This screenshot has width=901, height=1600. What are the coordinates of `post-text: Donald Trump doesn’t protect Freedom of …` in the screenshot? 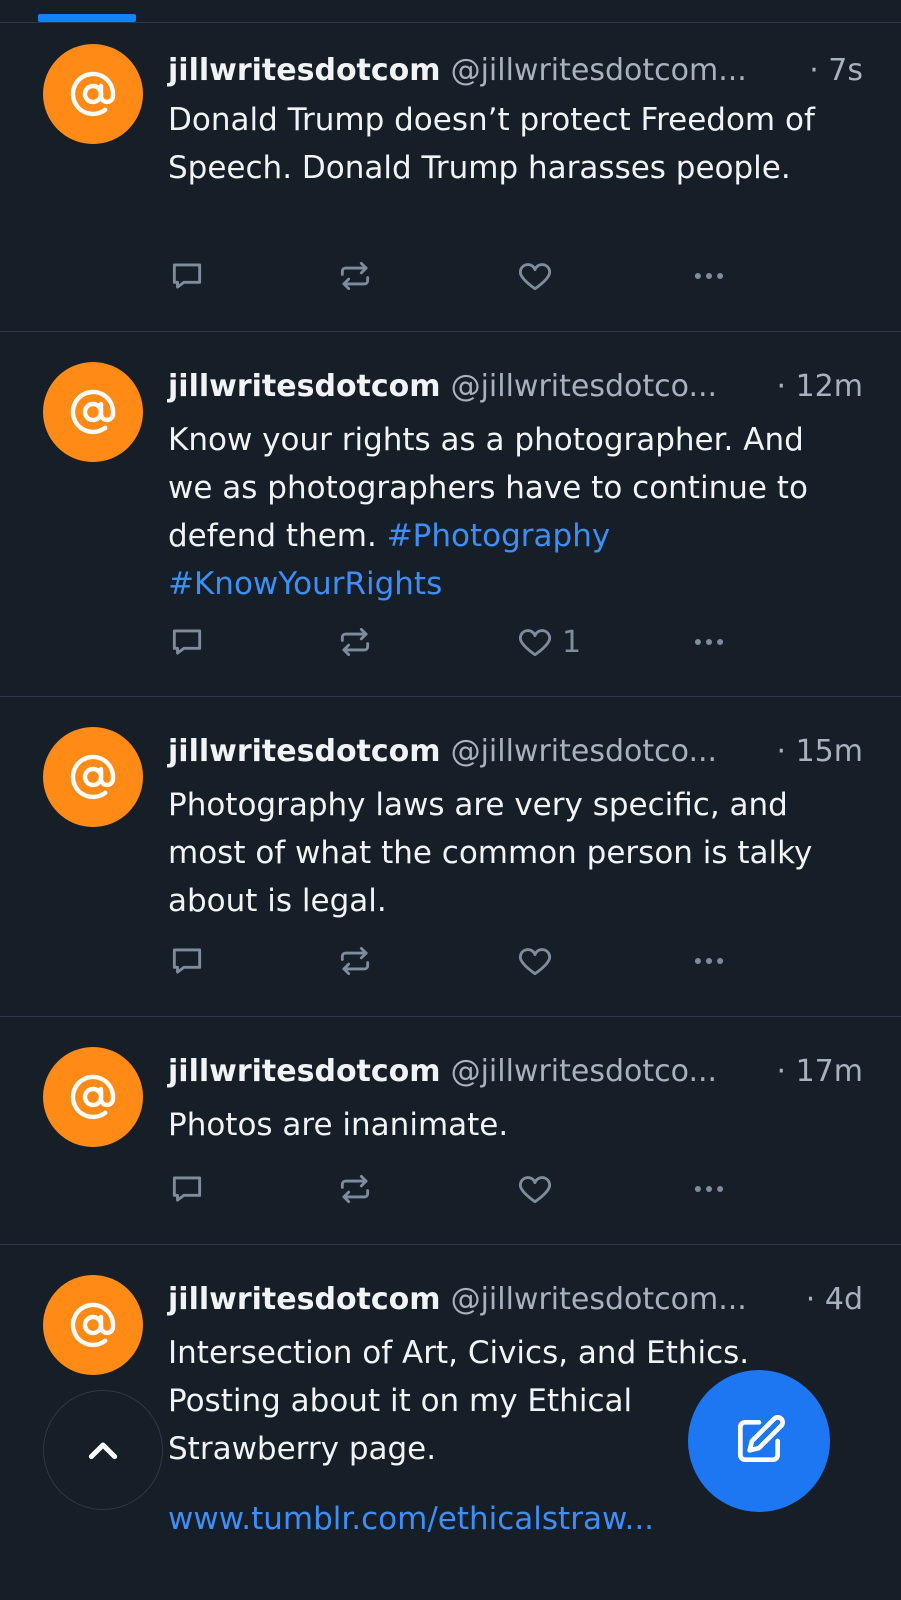 It's located at (509, 144).